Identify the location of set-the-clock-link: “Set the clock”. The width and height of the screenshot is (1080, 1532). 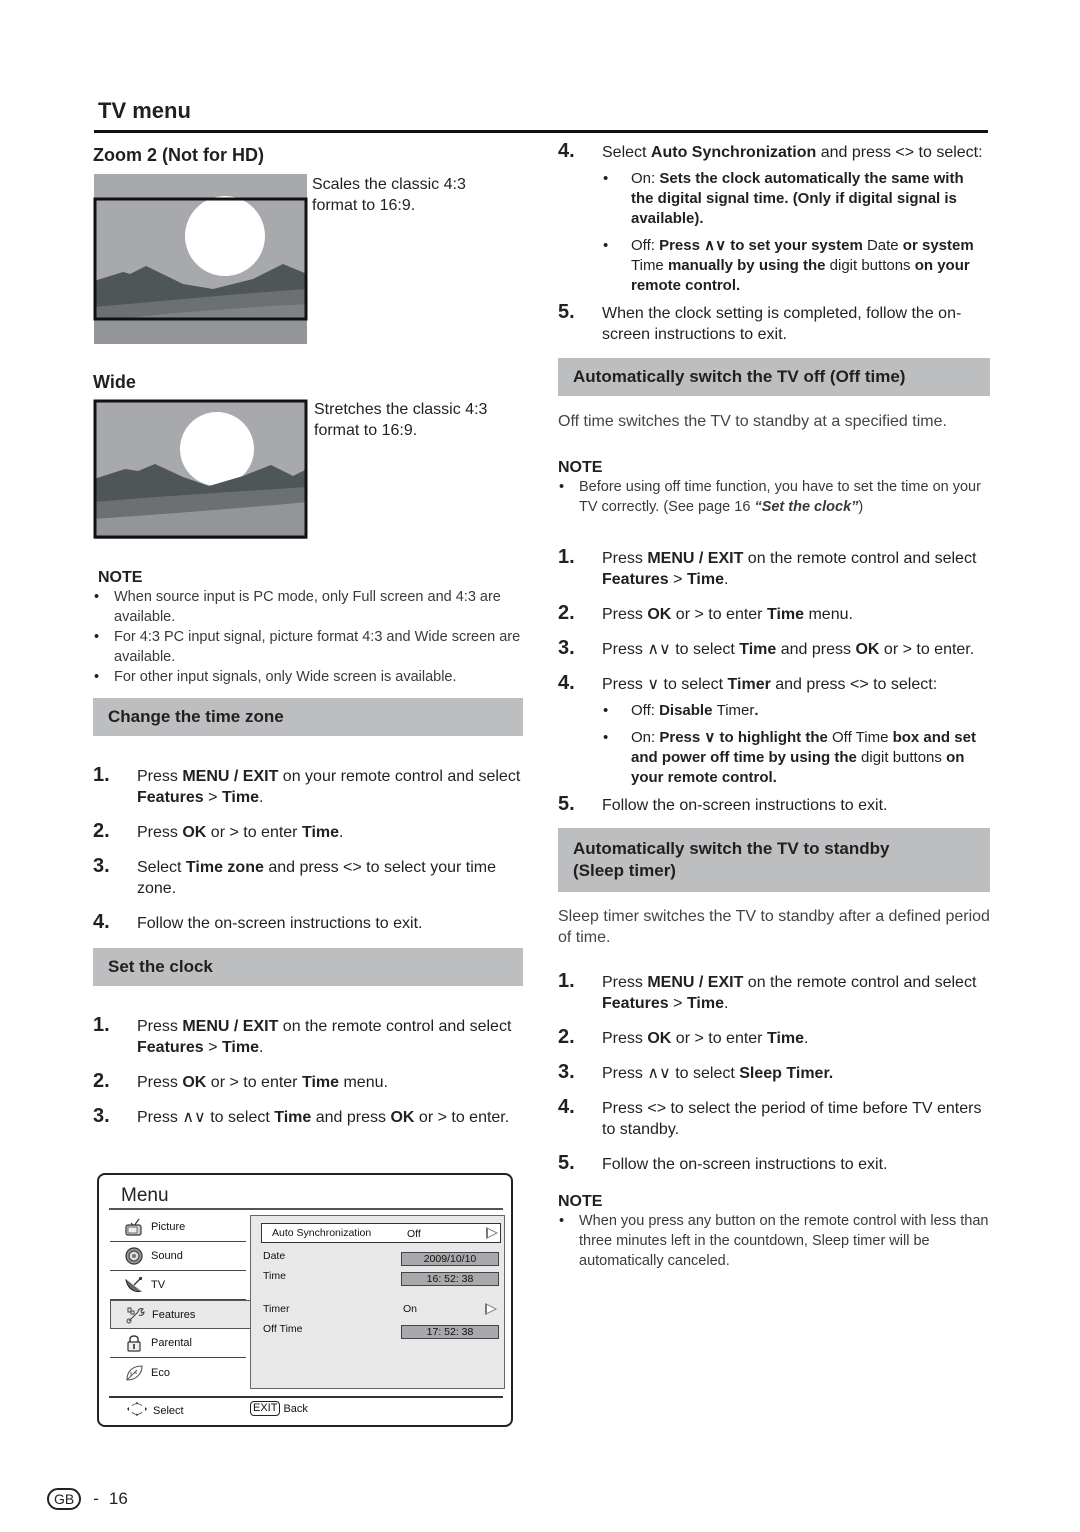
(806, 507).